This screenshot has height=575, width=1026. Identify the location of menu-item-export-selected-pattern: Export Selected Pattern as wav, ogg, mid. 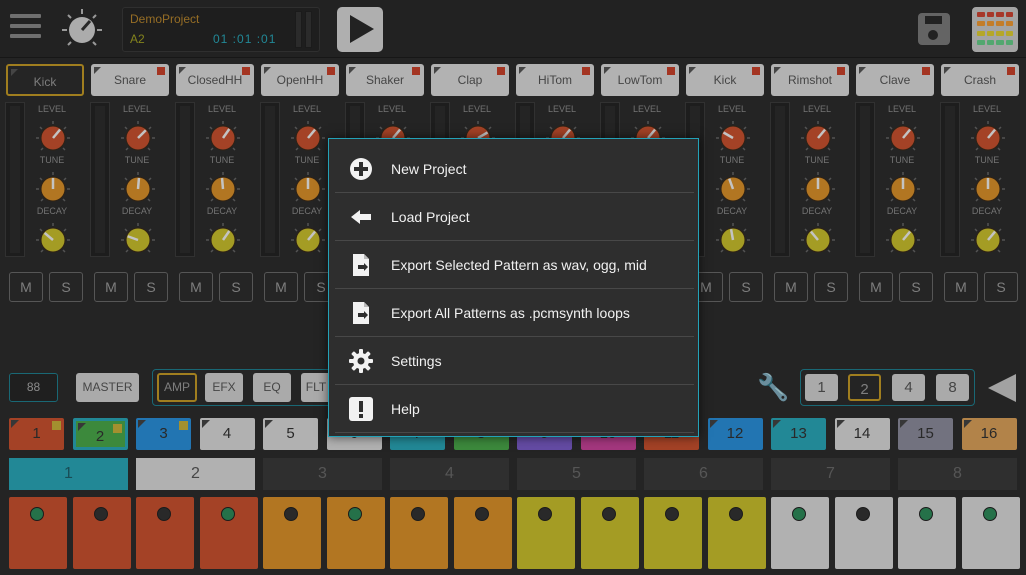
(514, 265).